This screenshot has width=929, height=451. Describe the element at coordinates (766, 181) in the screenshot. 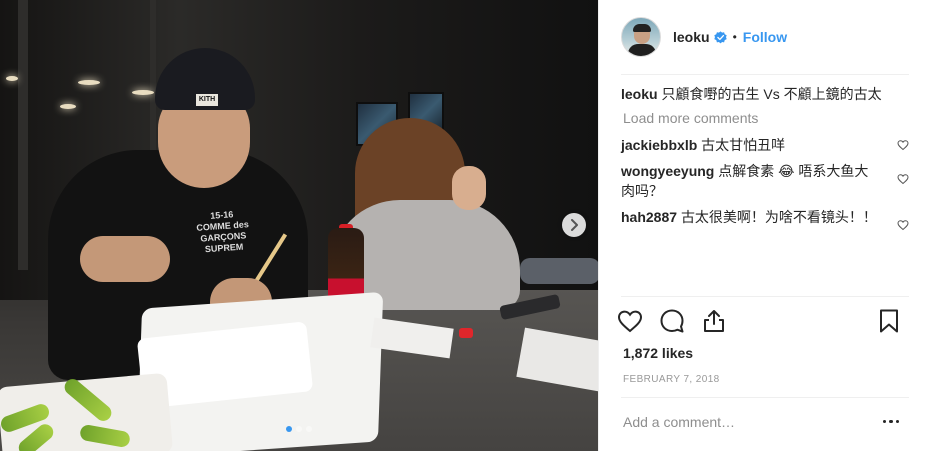

I see `comment-item: wongyeeyung 点解食素 😂 唔系大鱼大肉吗？` at that location.